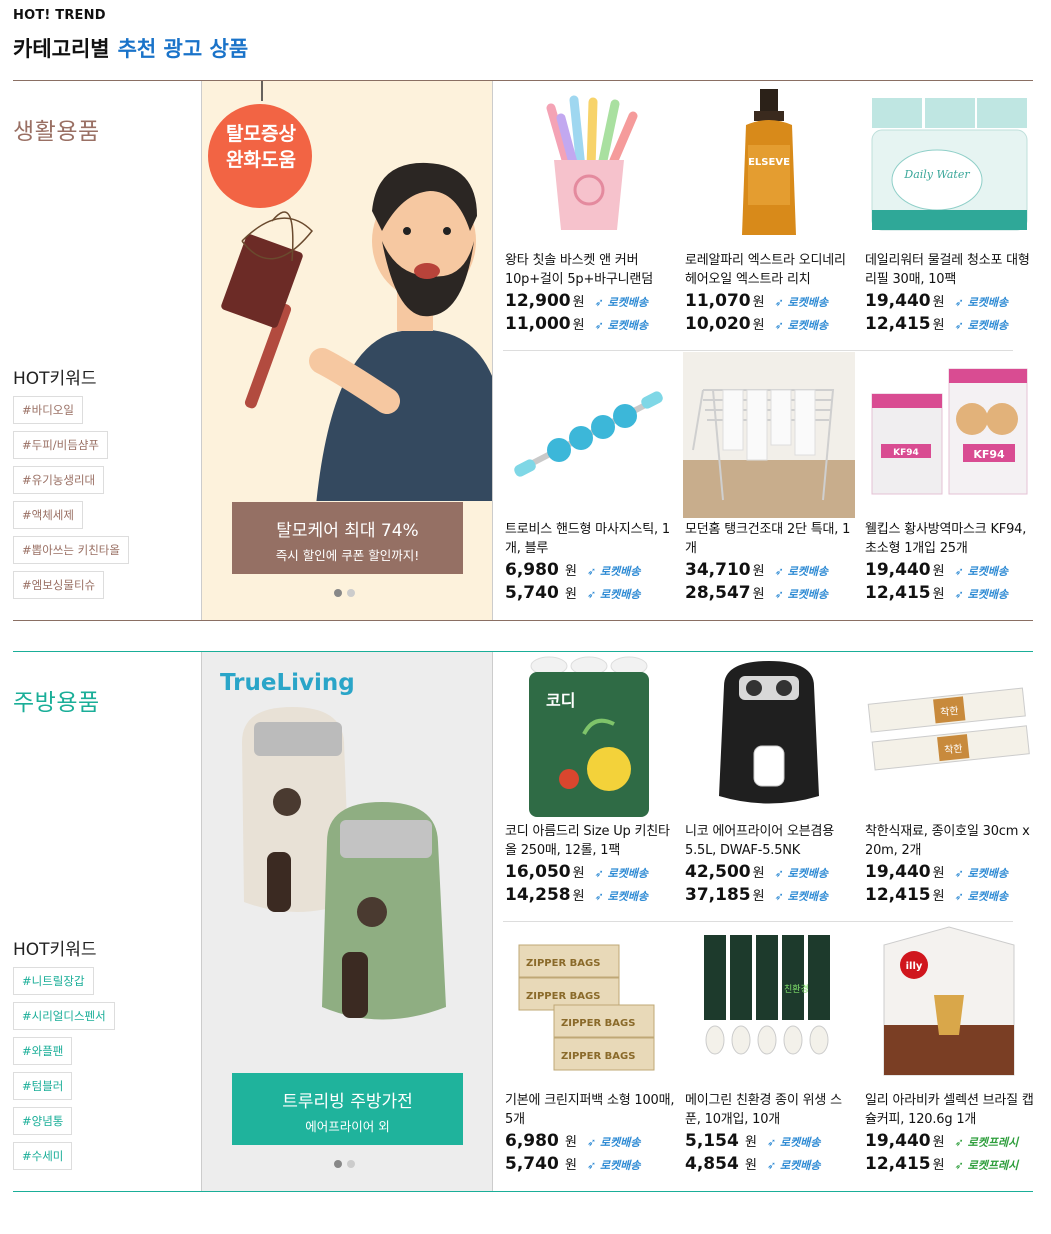  Describe the element at coordinates (951, 271) in the screenshot. I see `product-name: 데일리워터 물걸레 청소포 대형리필 30매, 10팩` at that location.